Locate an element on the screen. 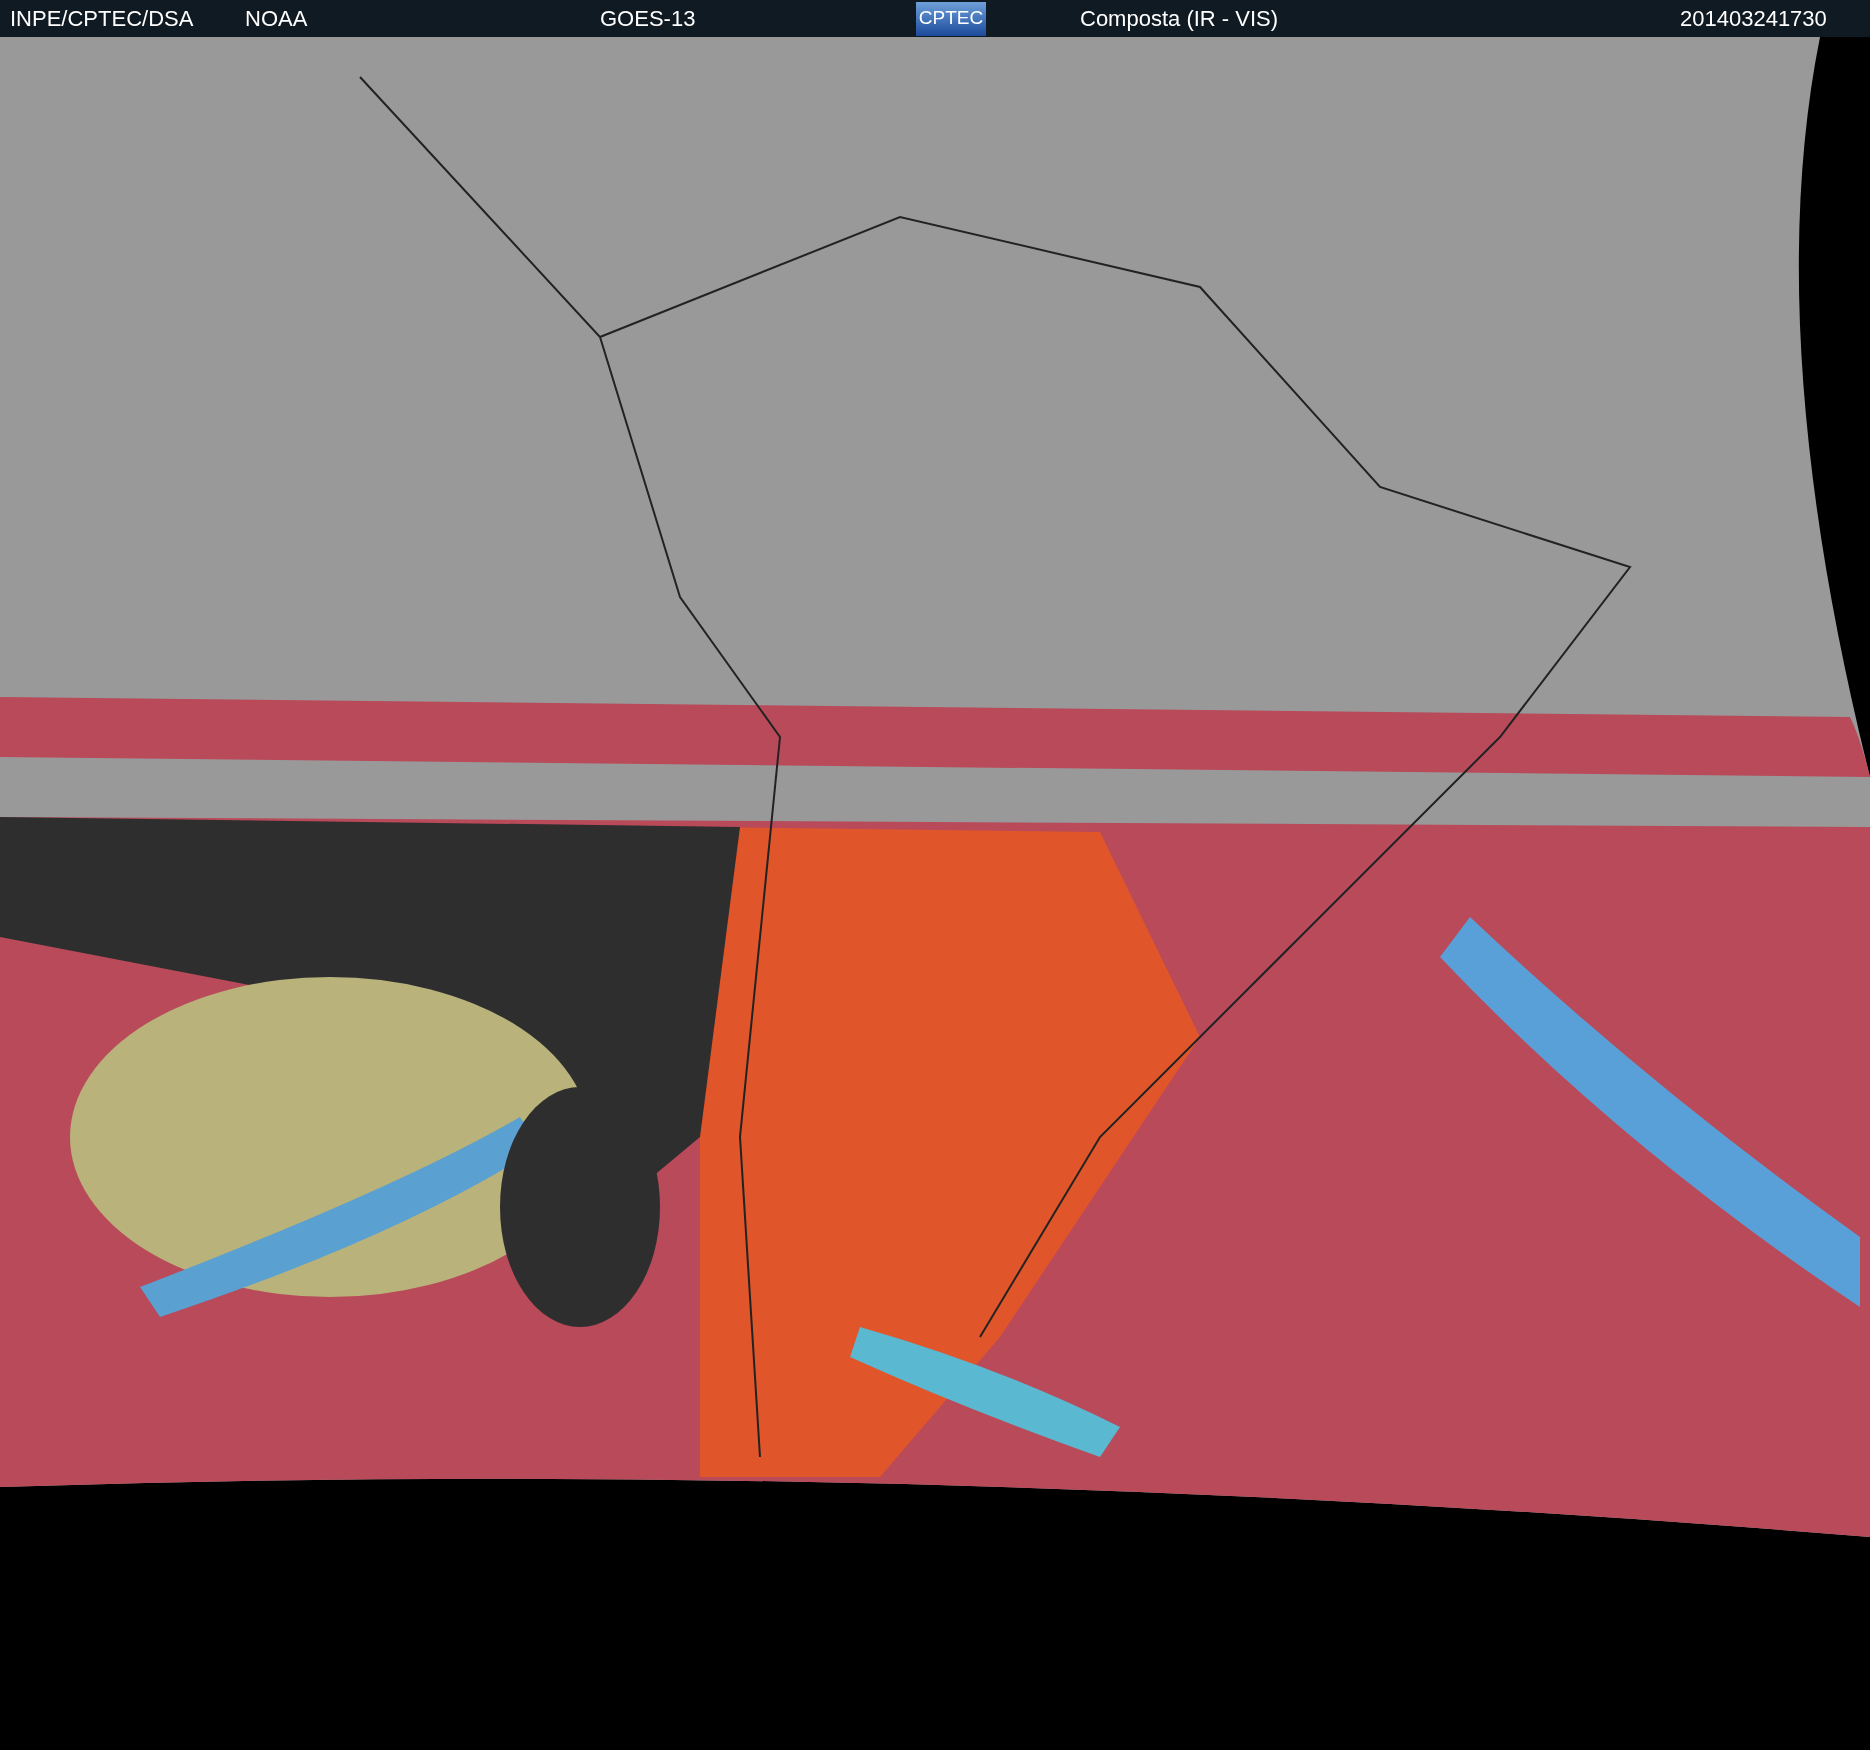 The width and height of the screenshot is (1870, 1750). source-label: INPE/CPTEC/DSA is located at coordinates (102, 19).